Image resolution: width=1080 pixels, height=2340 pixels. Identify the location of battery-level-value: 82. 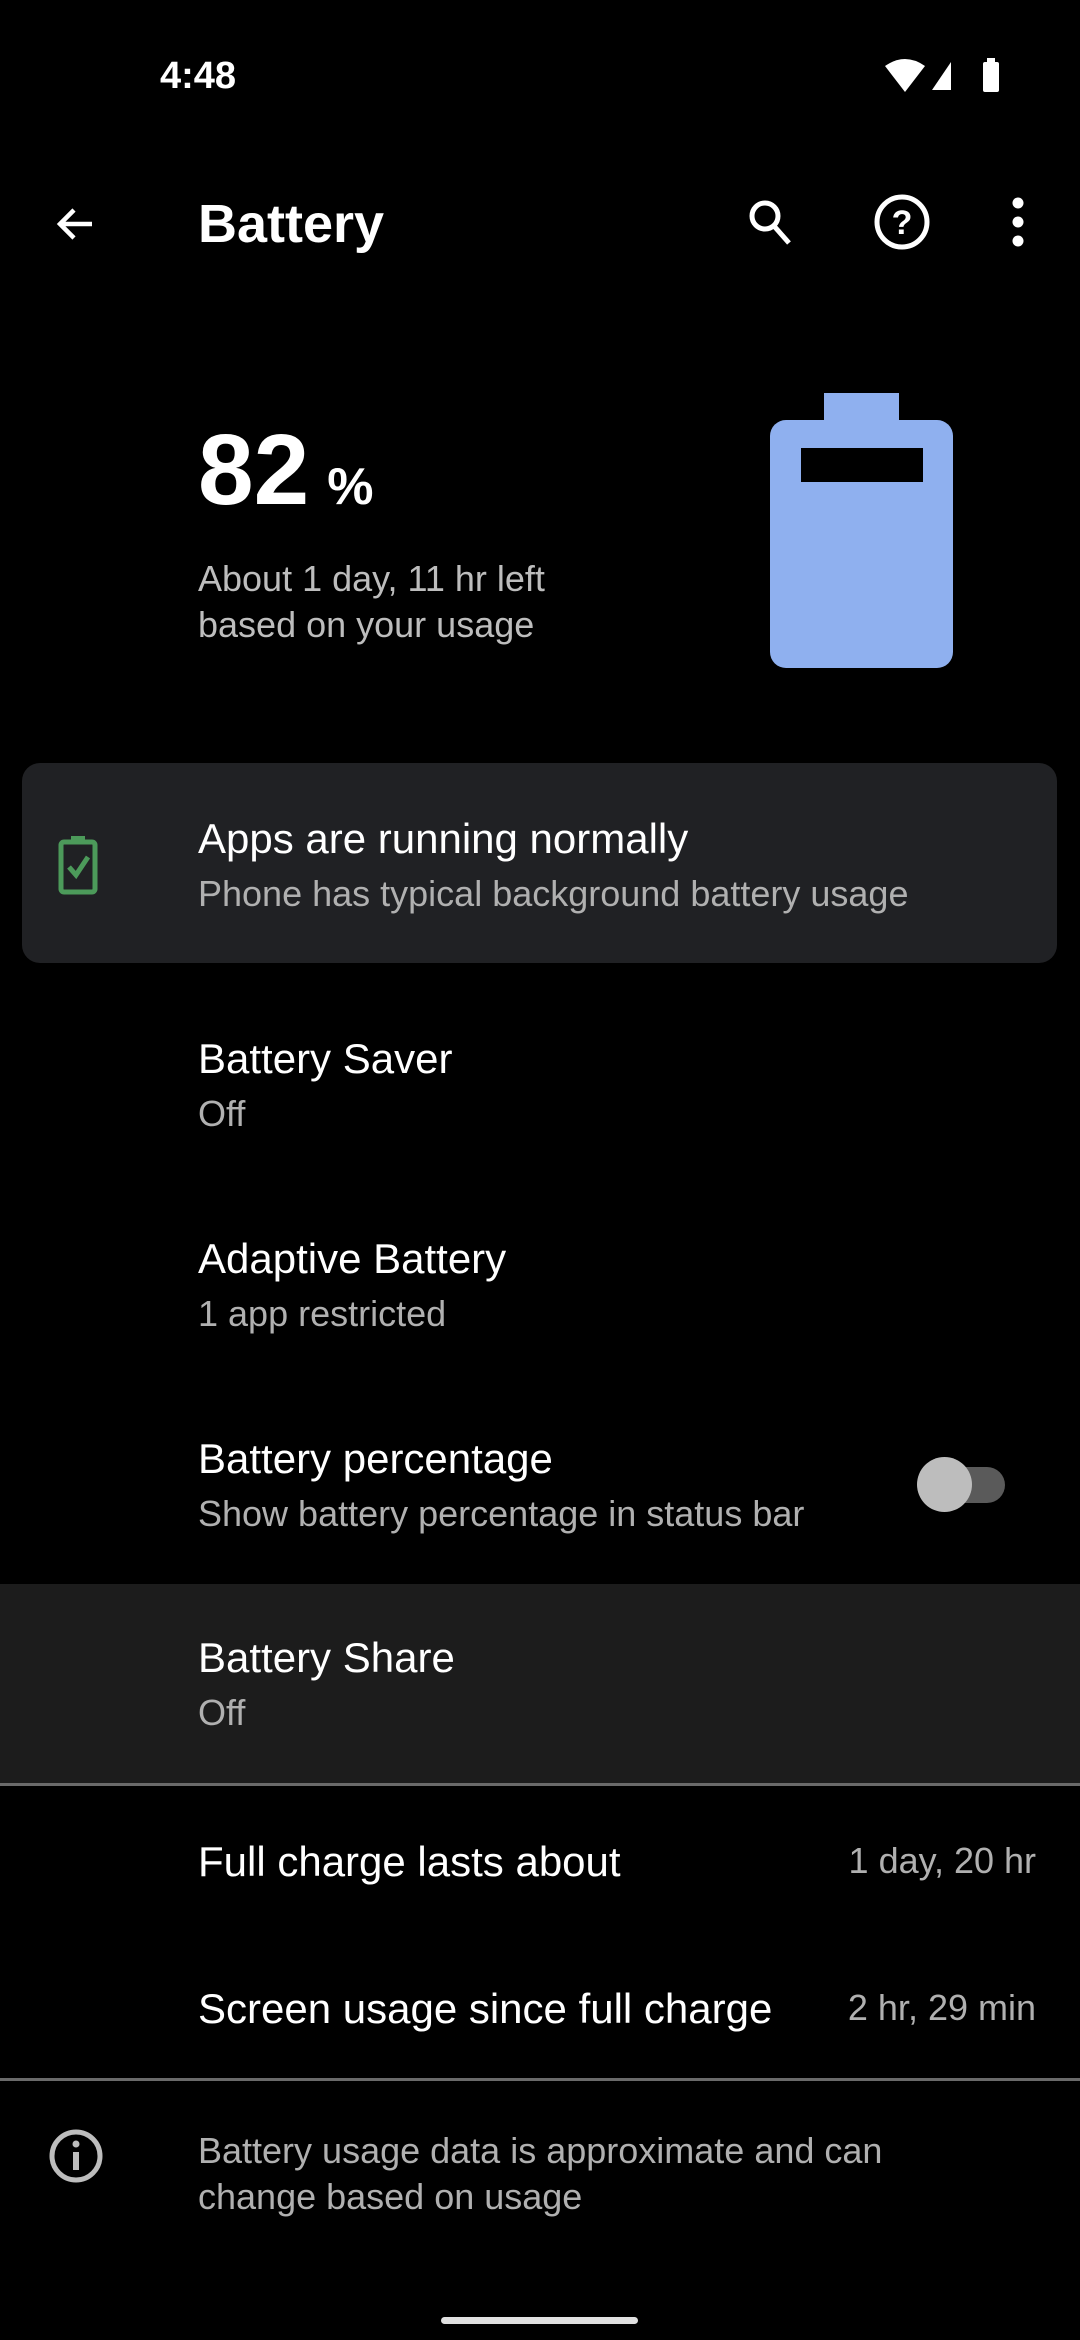
(254, 470).